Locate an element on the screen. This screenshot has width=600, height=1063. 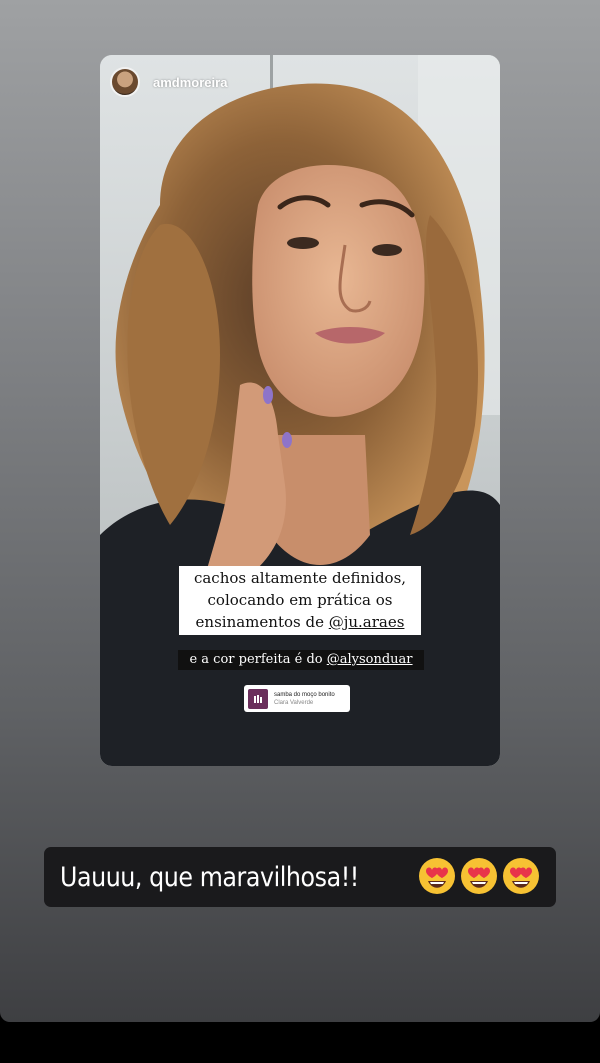
reply-message-bubble: Uauuu, que maravilhosa!! is located at coordinates (300, 877).